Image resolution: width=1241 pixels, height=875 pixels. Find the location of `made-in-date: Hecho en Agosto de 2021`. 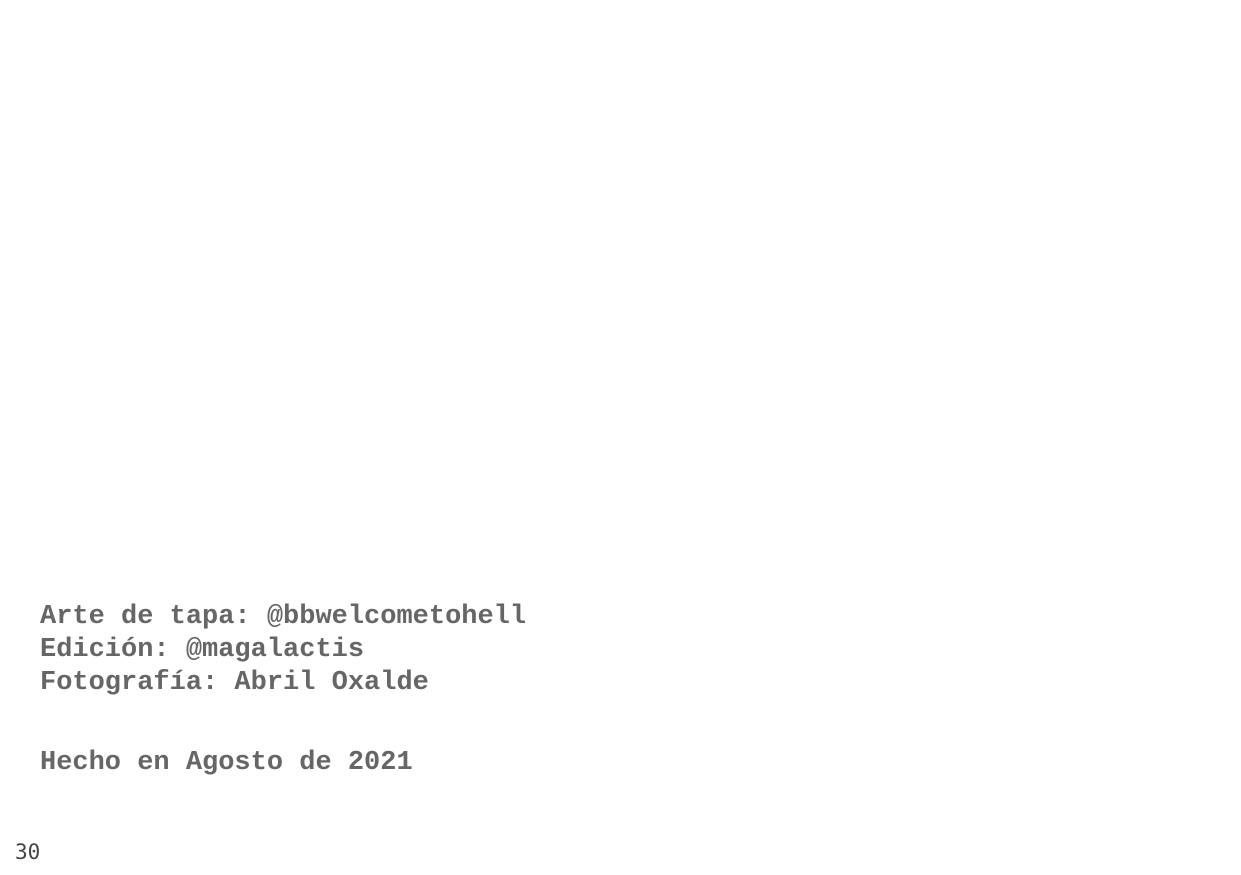

made-in-date: Hecho en Agosto de 2021 is located at coordinates (226, 763).